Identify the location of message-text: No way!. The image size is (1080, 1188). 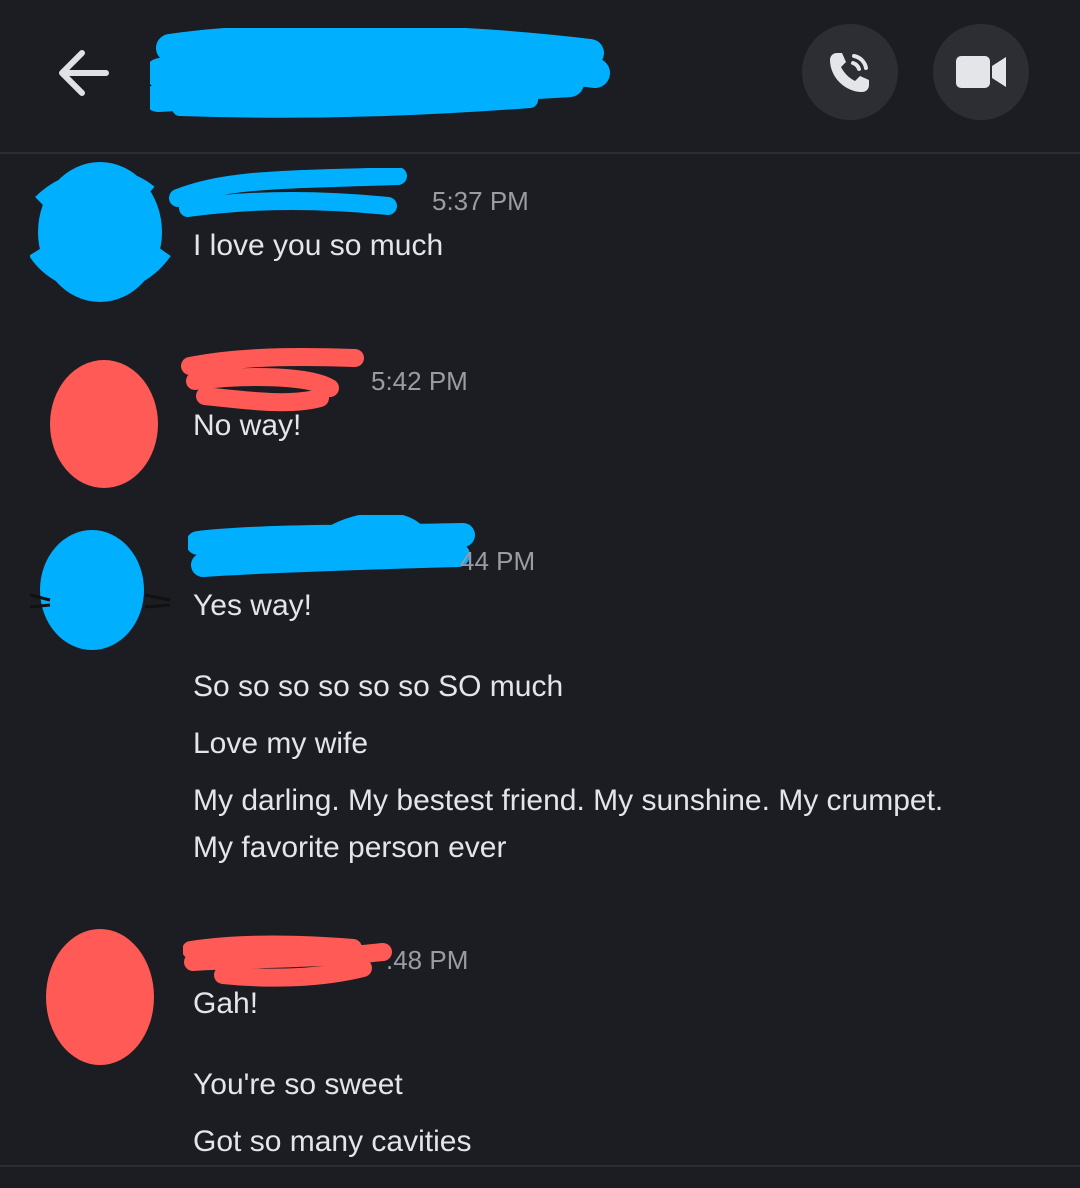
(247, 425).